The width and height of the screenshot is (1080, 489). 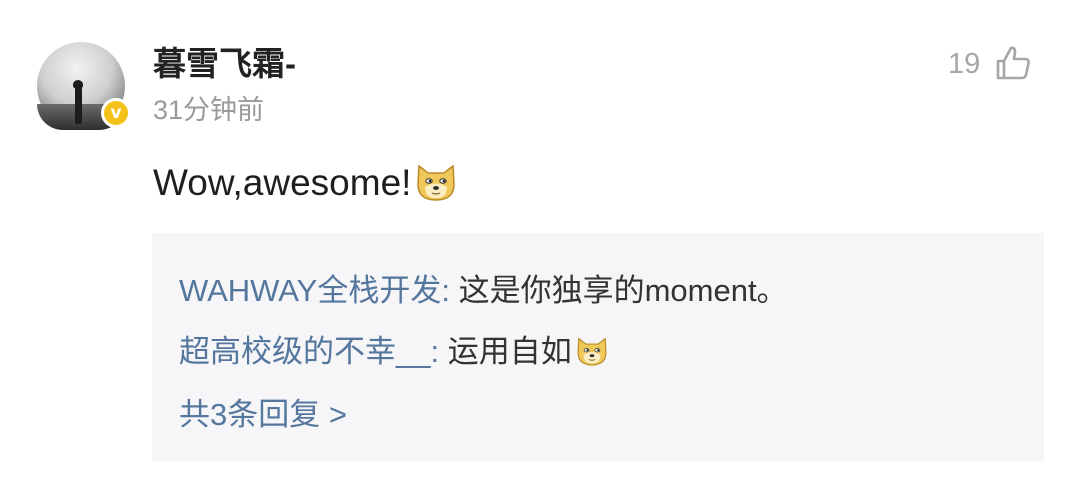 I want to click on like-count: 19, so click(x=964, y=64).